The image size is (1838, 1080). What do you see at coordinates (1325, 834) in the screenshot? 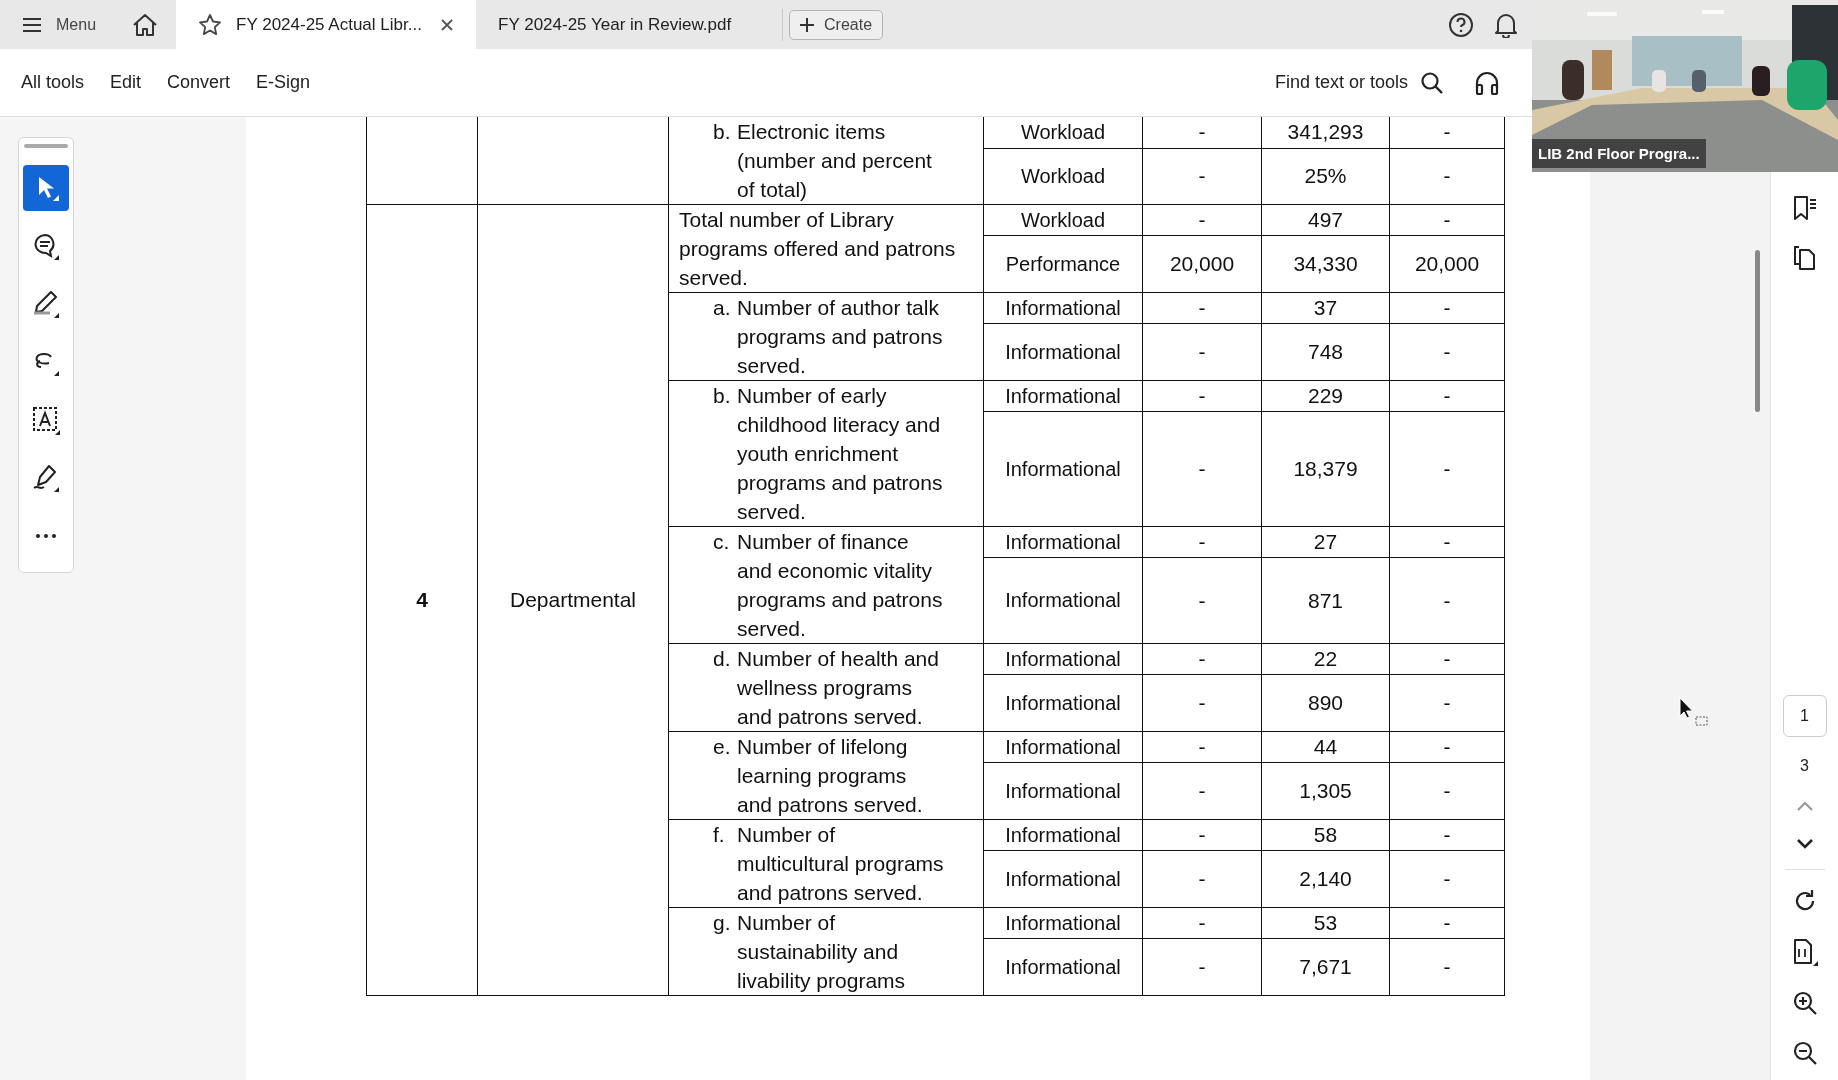
I see `table-cell: 58` at bounding box center [1325, 834].